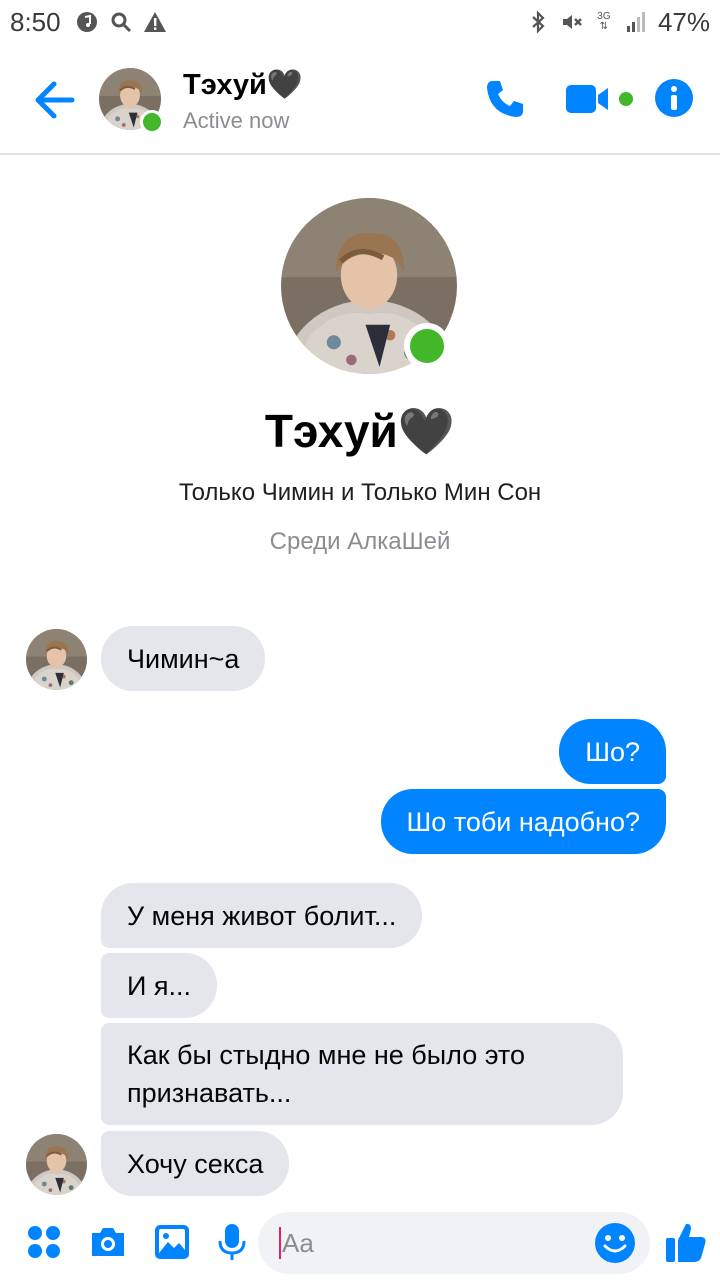 Image resolution: width=720 pixels, height=1280 pixels. I want to click on status-left: 8:50, so click(88, 22).